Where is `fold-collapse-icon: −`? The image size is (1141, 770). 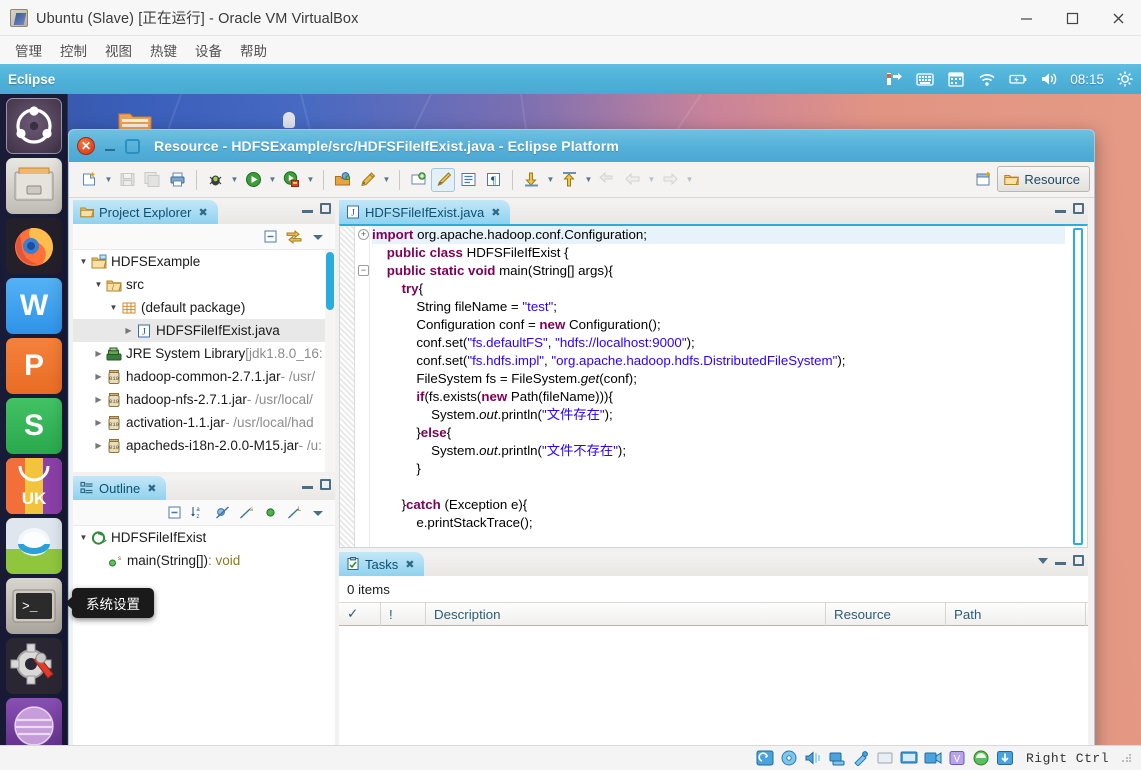 fold-collapse-icon: − is located at coordinates (363, 270).